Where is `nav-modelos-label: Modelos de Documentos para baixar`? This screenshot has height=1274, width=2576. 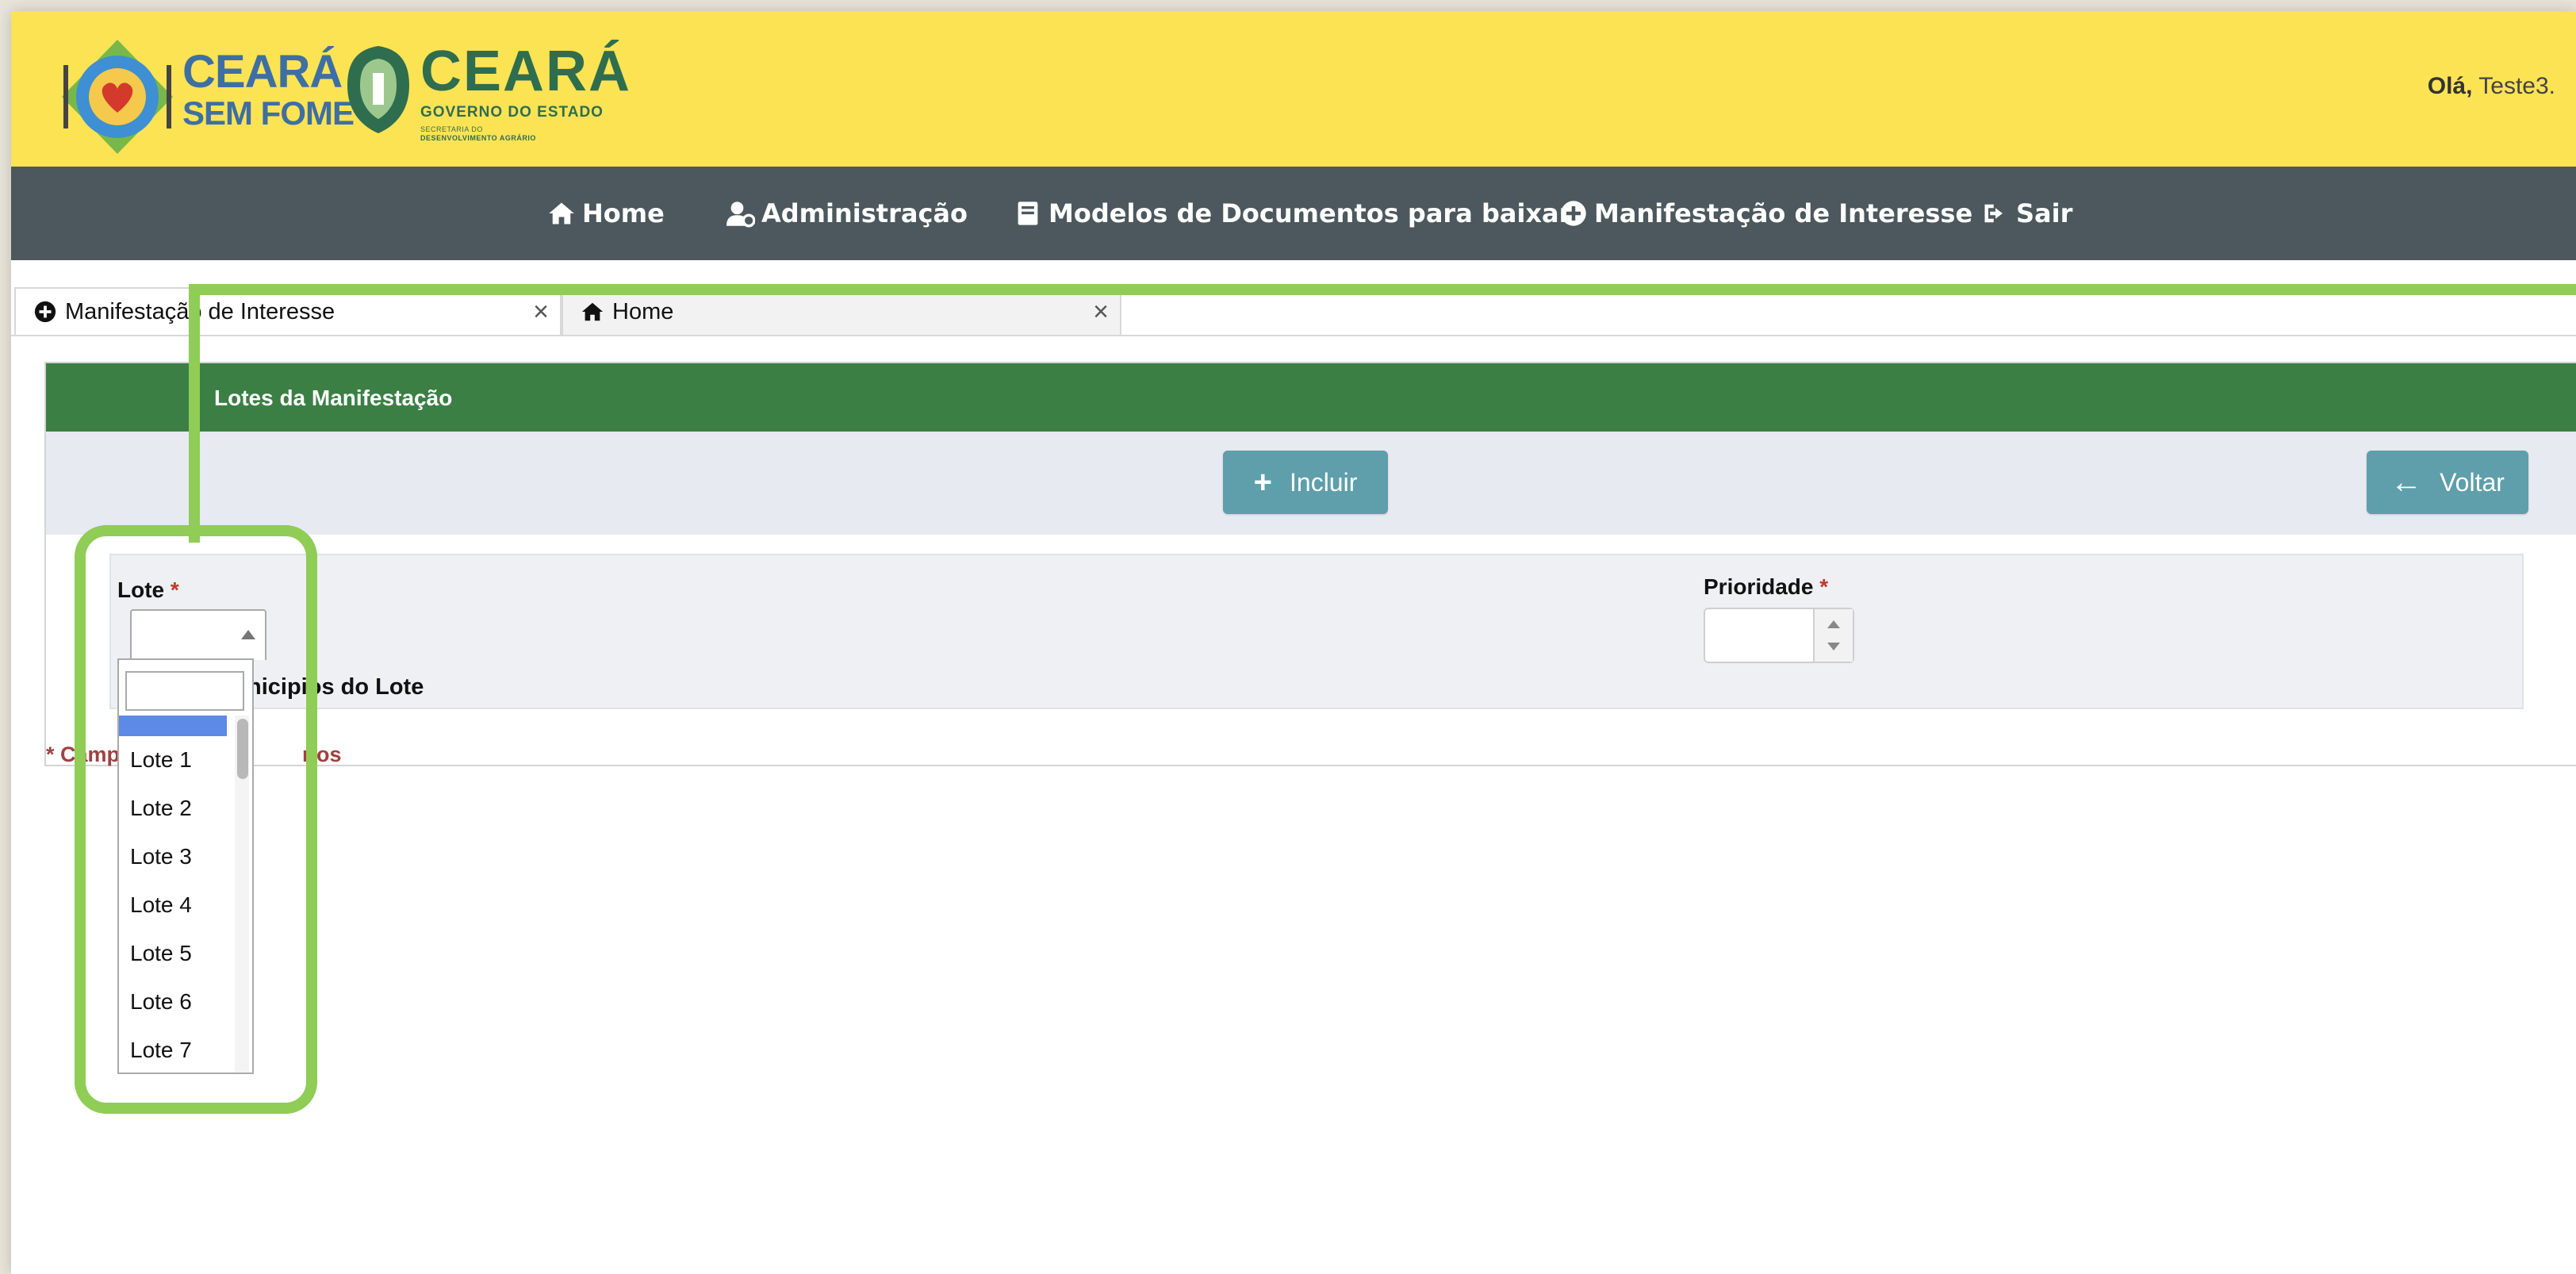 nav-modelos-label: Modelos de Documentos para baixar is located at coordinates (1310, 213).